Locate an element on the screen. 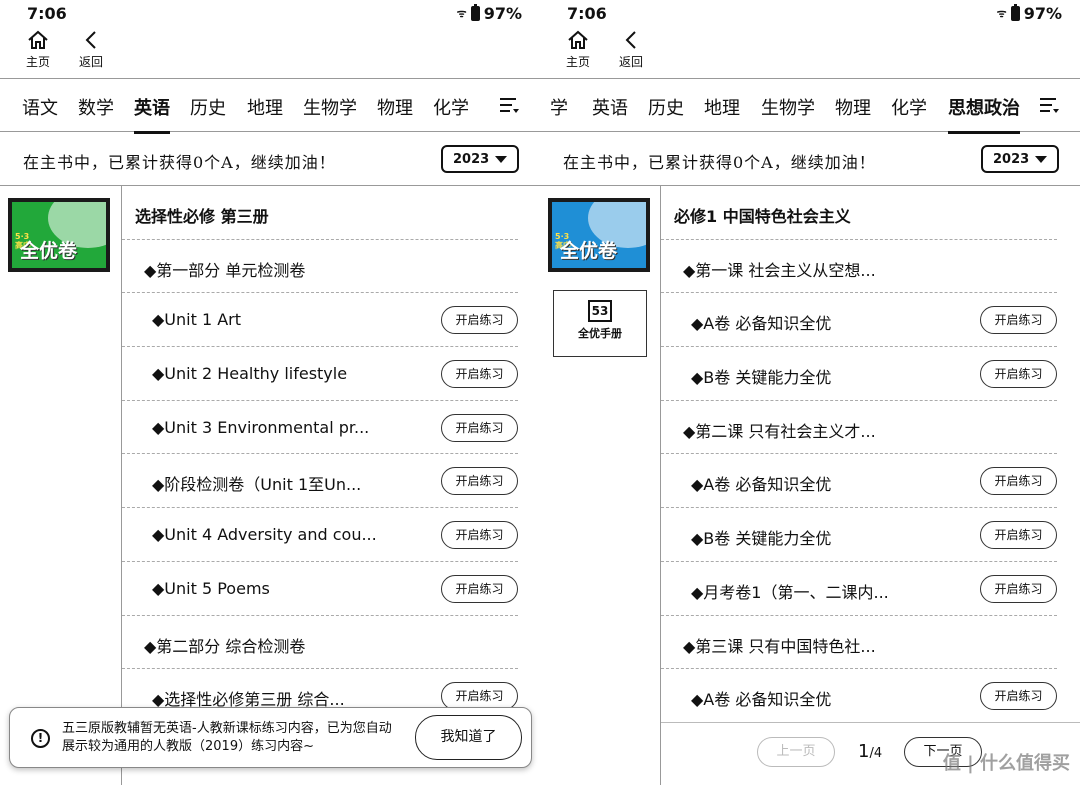 The image size is (1080, 785). battery-level: 97% is located at coordinates (1042, 13).